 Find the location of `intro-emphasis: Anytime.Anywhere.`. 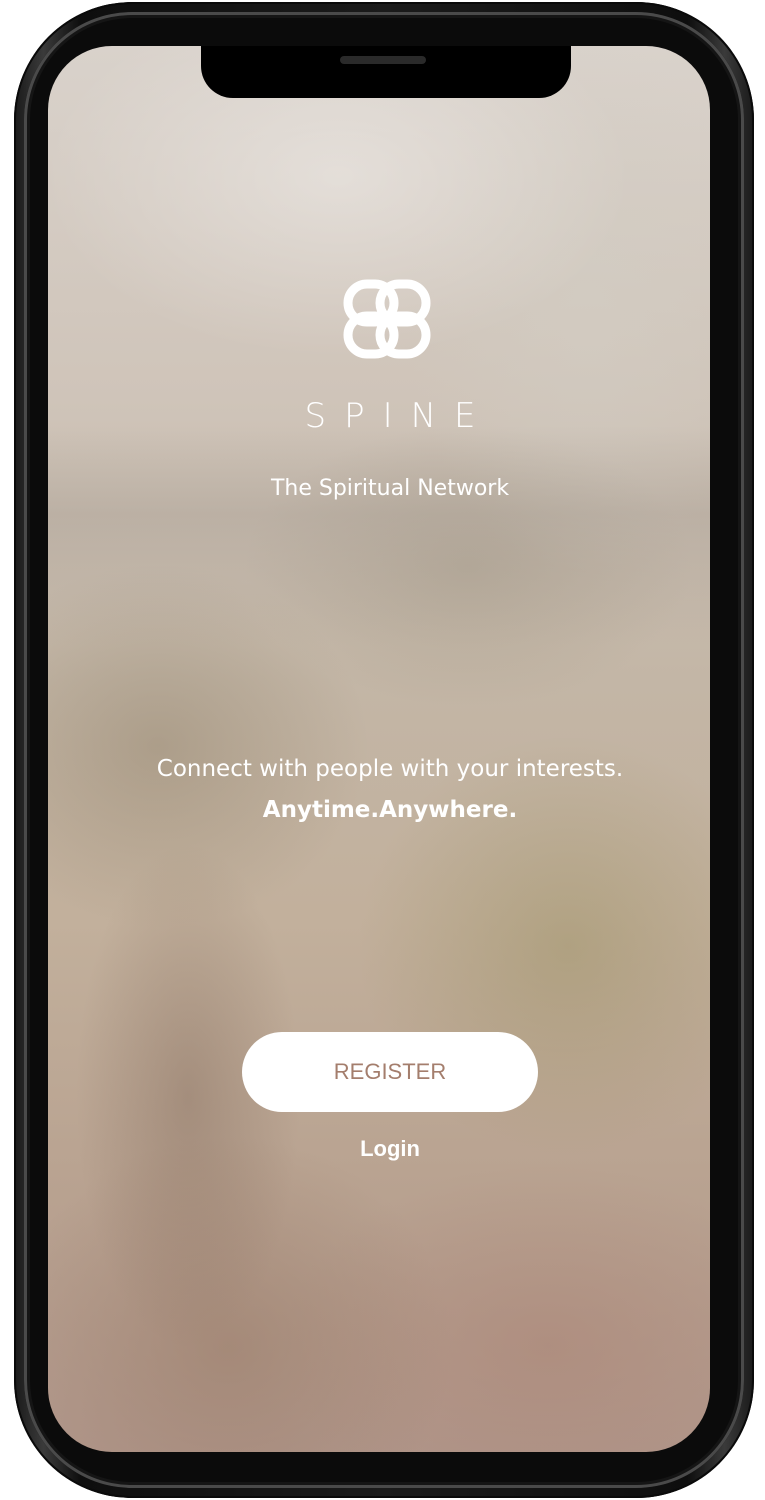

intro-emphasis: Anytime.Anywhere. is located at coordinates (390, 810).